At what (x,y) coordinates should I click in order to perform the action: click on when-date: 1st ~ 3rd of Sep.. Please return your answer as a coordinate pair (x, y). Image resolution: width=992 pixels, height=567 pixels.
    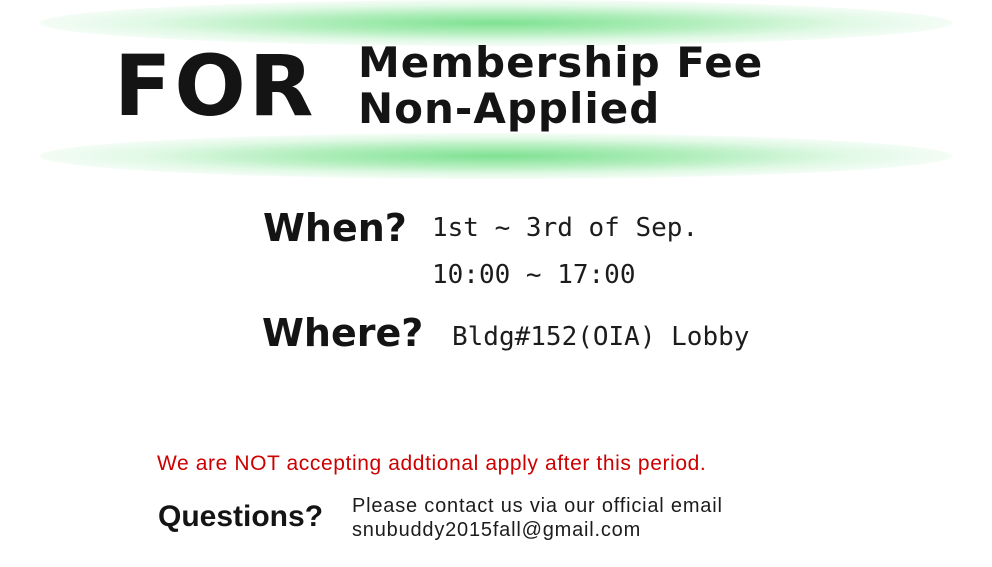
    Looking at the image, I should click on (565, 228).